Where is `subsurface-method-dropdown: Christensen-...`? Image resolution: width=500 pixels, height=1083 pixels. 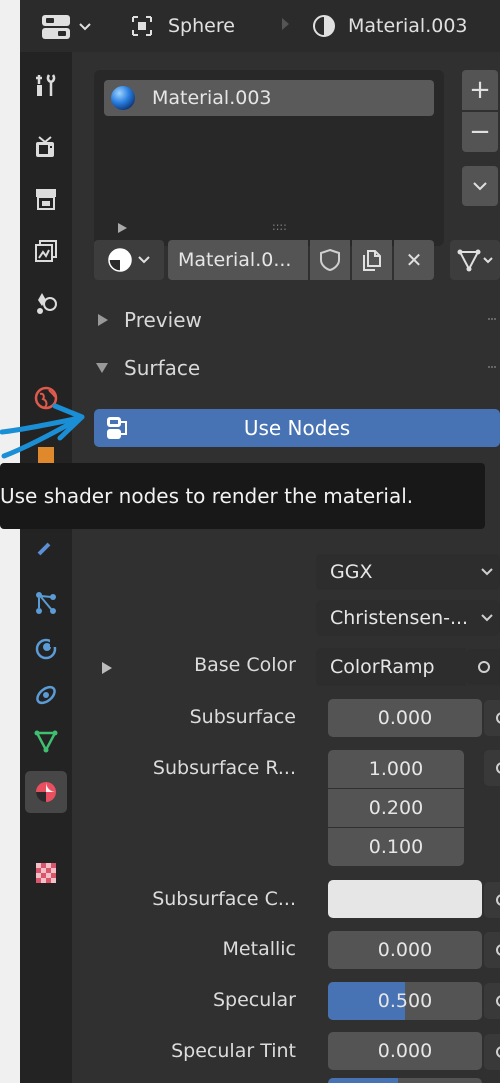 subsurface-method-dropdown: Christensen-... is located at coordinates (408, 618).